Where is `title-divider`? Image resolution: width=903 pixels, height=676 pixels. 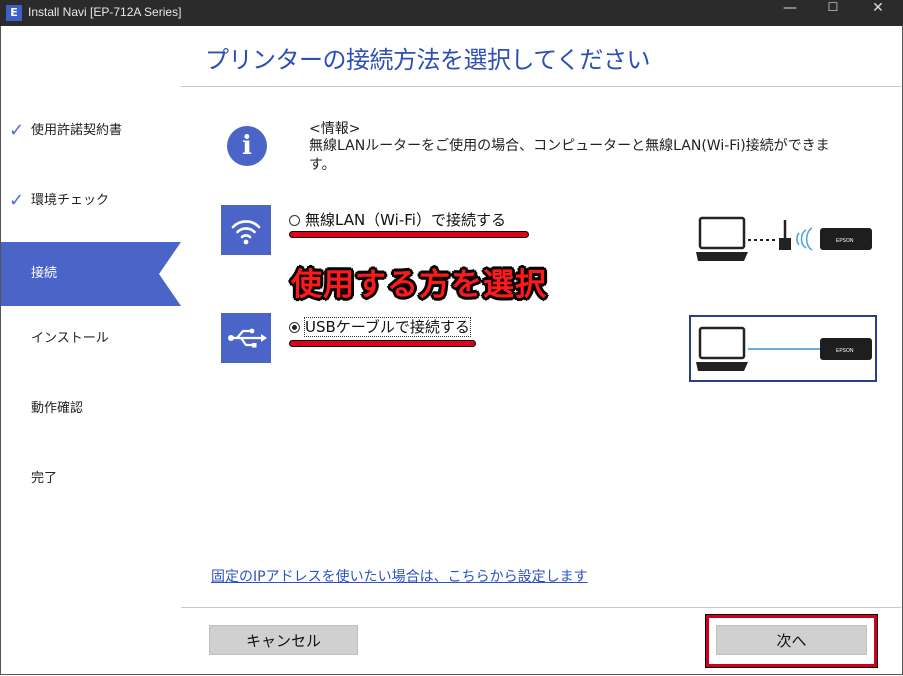
title-divider is located at coordinates (541, 86).